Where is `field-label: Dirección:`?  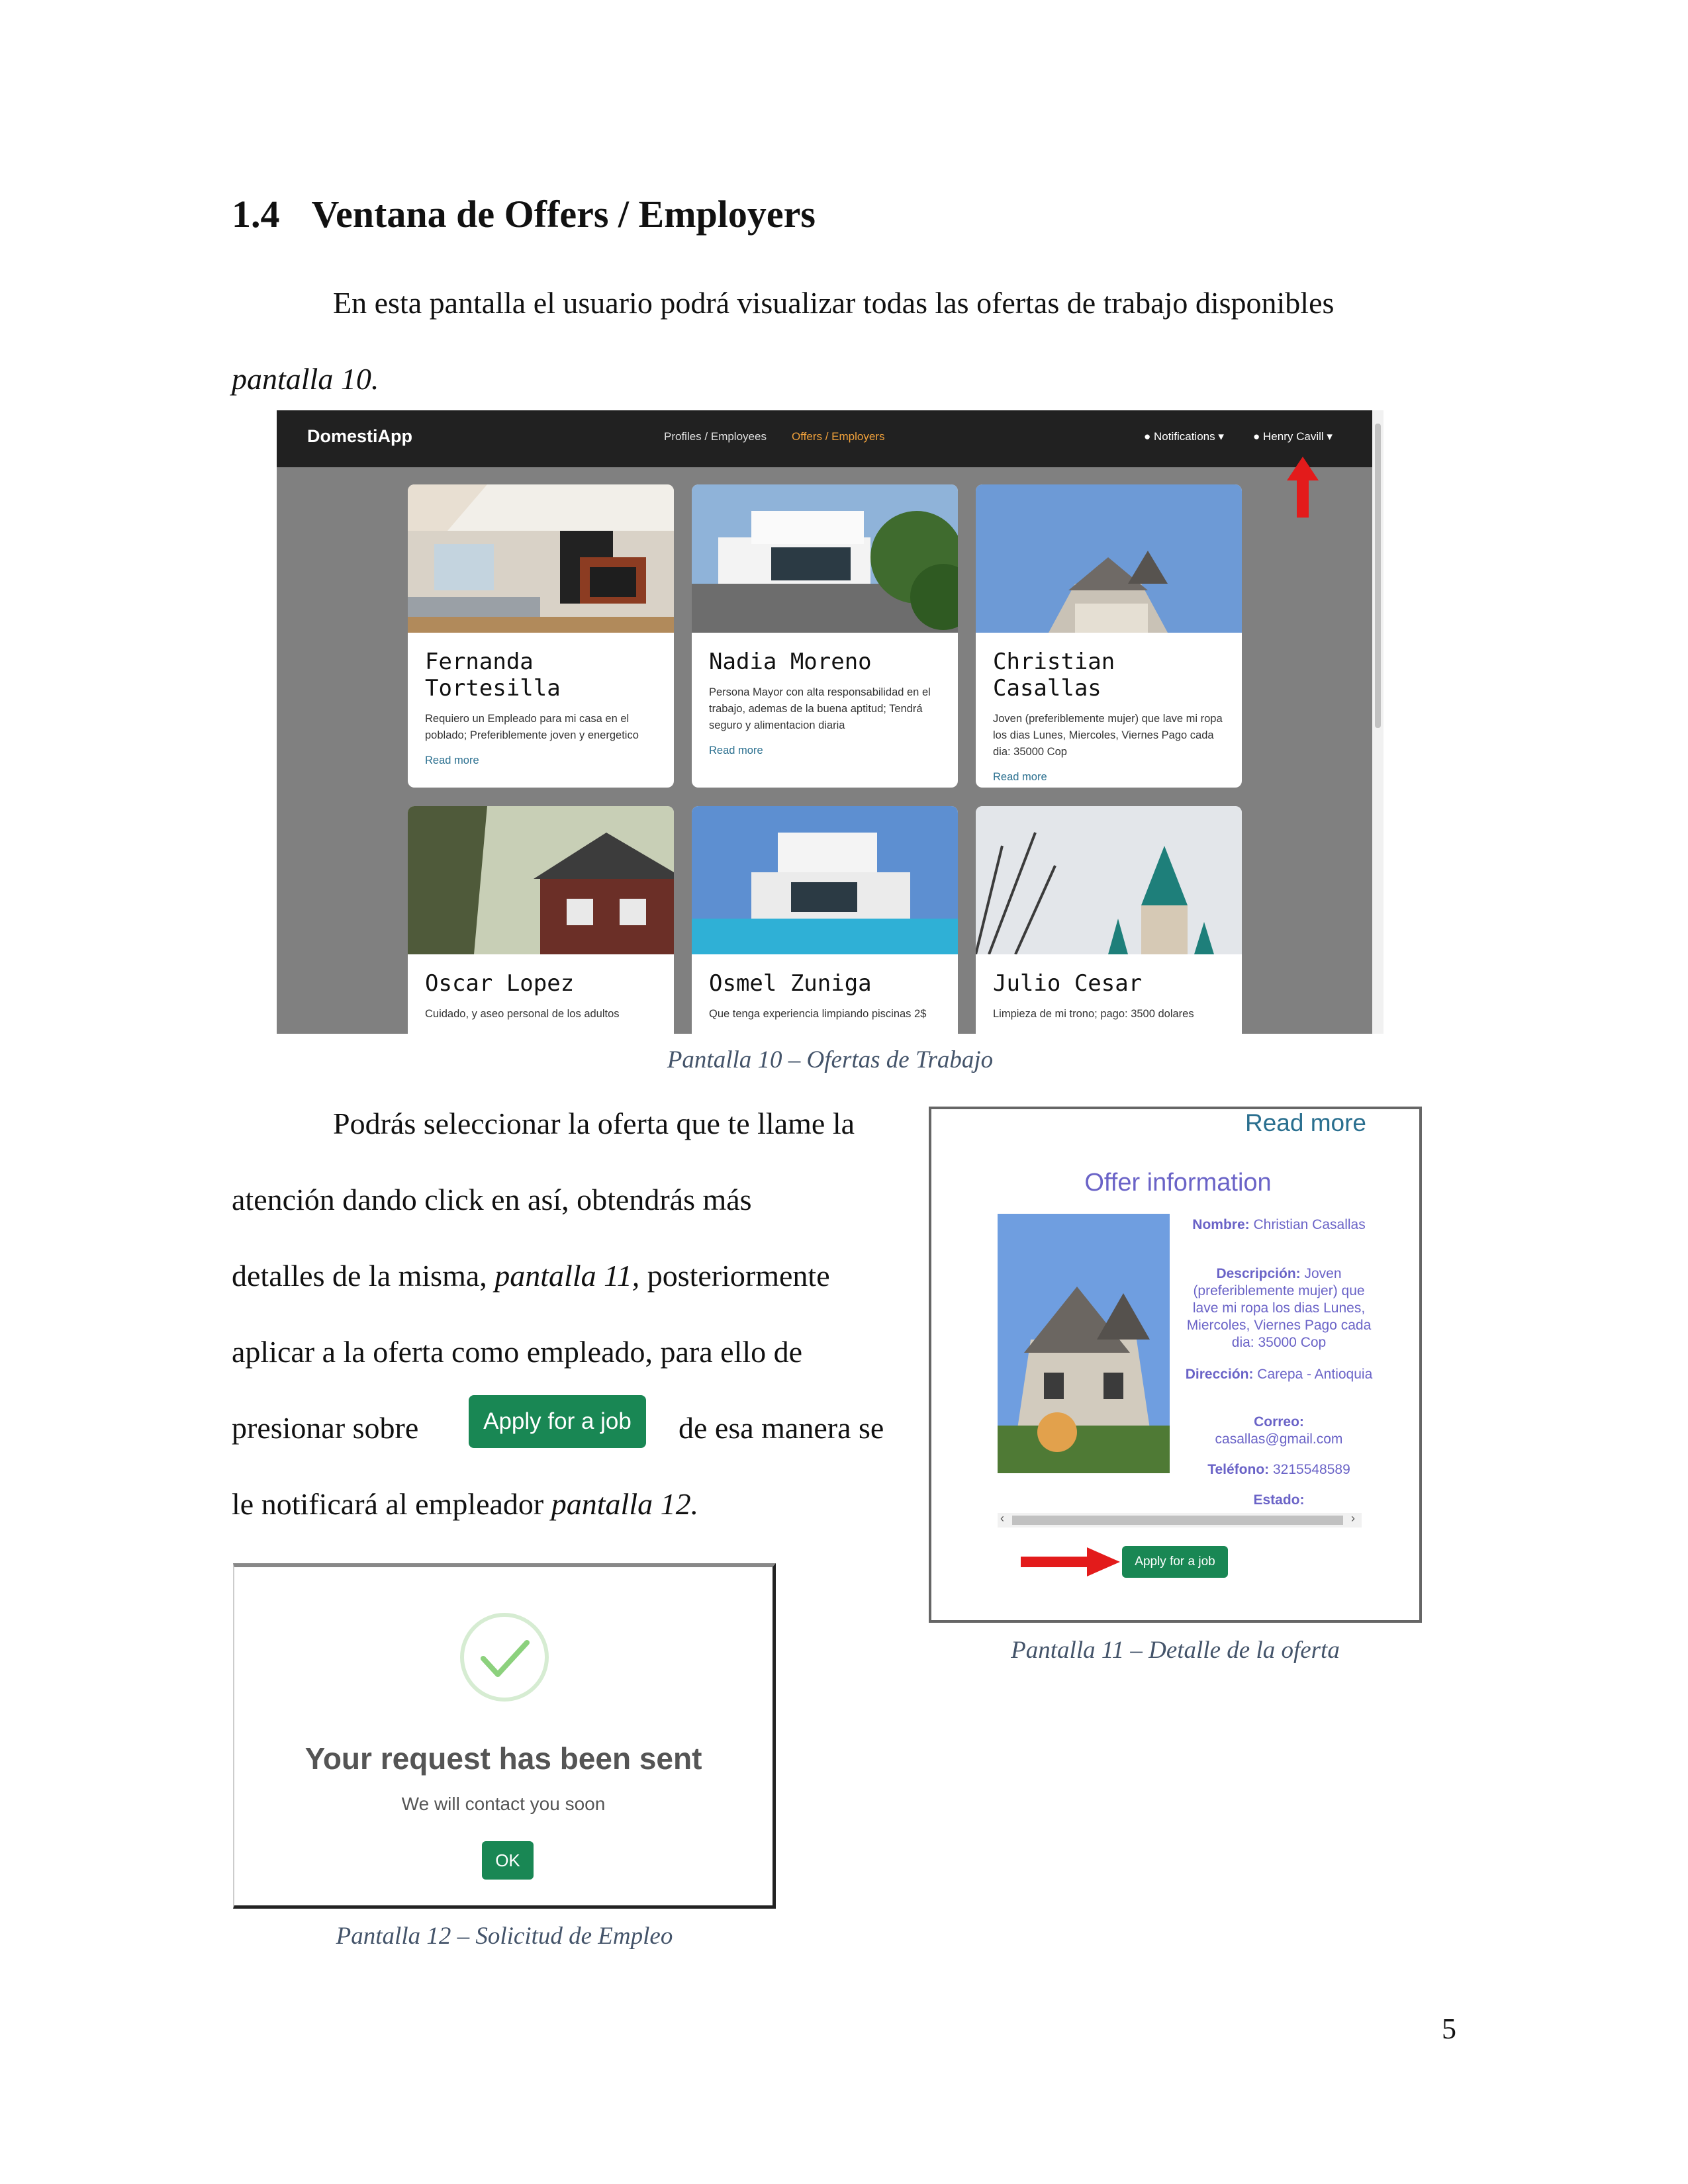 field-label: Dirección: is located at coordinates (1219, 1374).